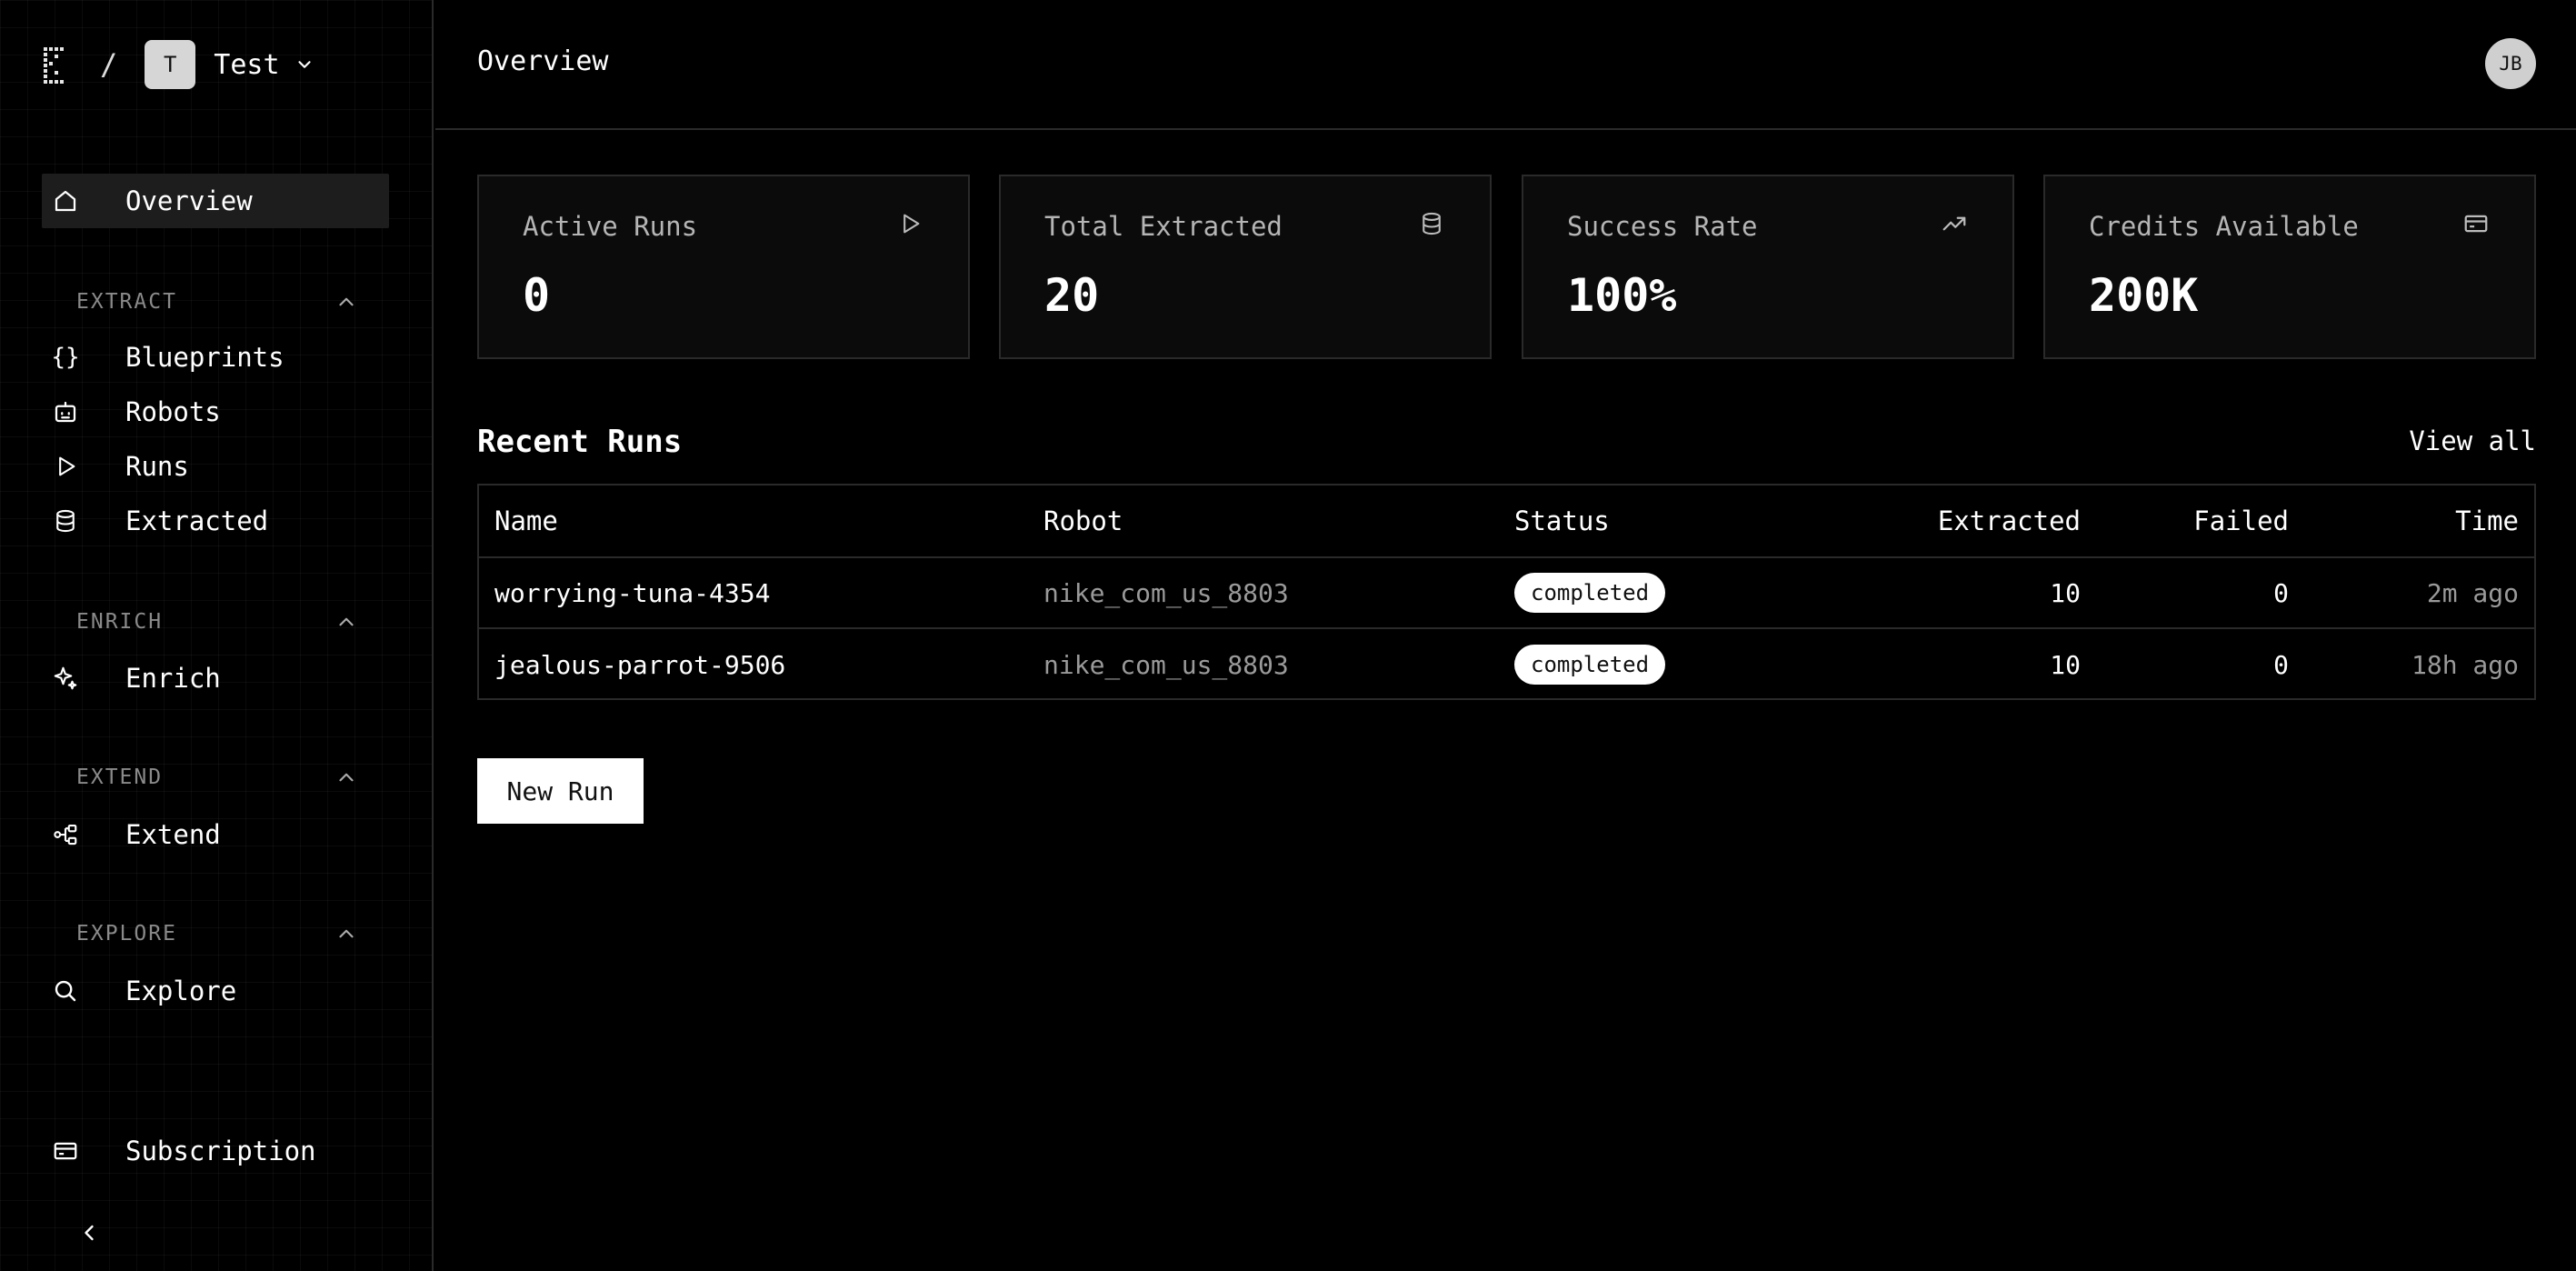 The image size is (2576, 1271). What do you see at coordinates (217, 934) in the screenshot?
I see `section-explore-header: EXPLORE` at bounding box center [217, 934].